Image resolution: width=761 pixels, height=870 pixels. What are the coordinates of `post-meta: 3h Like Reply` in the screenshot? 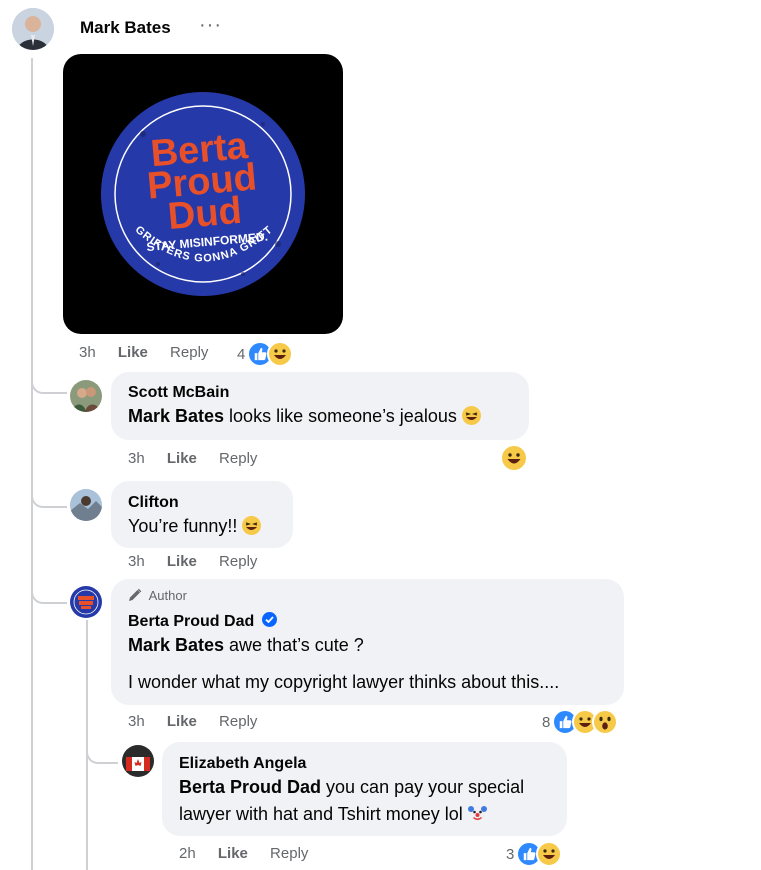 It's located at (143, 352).